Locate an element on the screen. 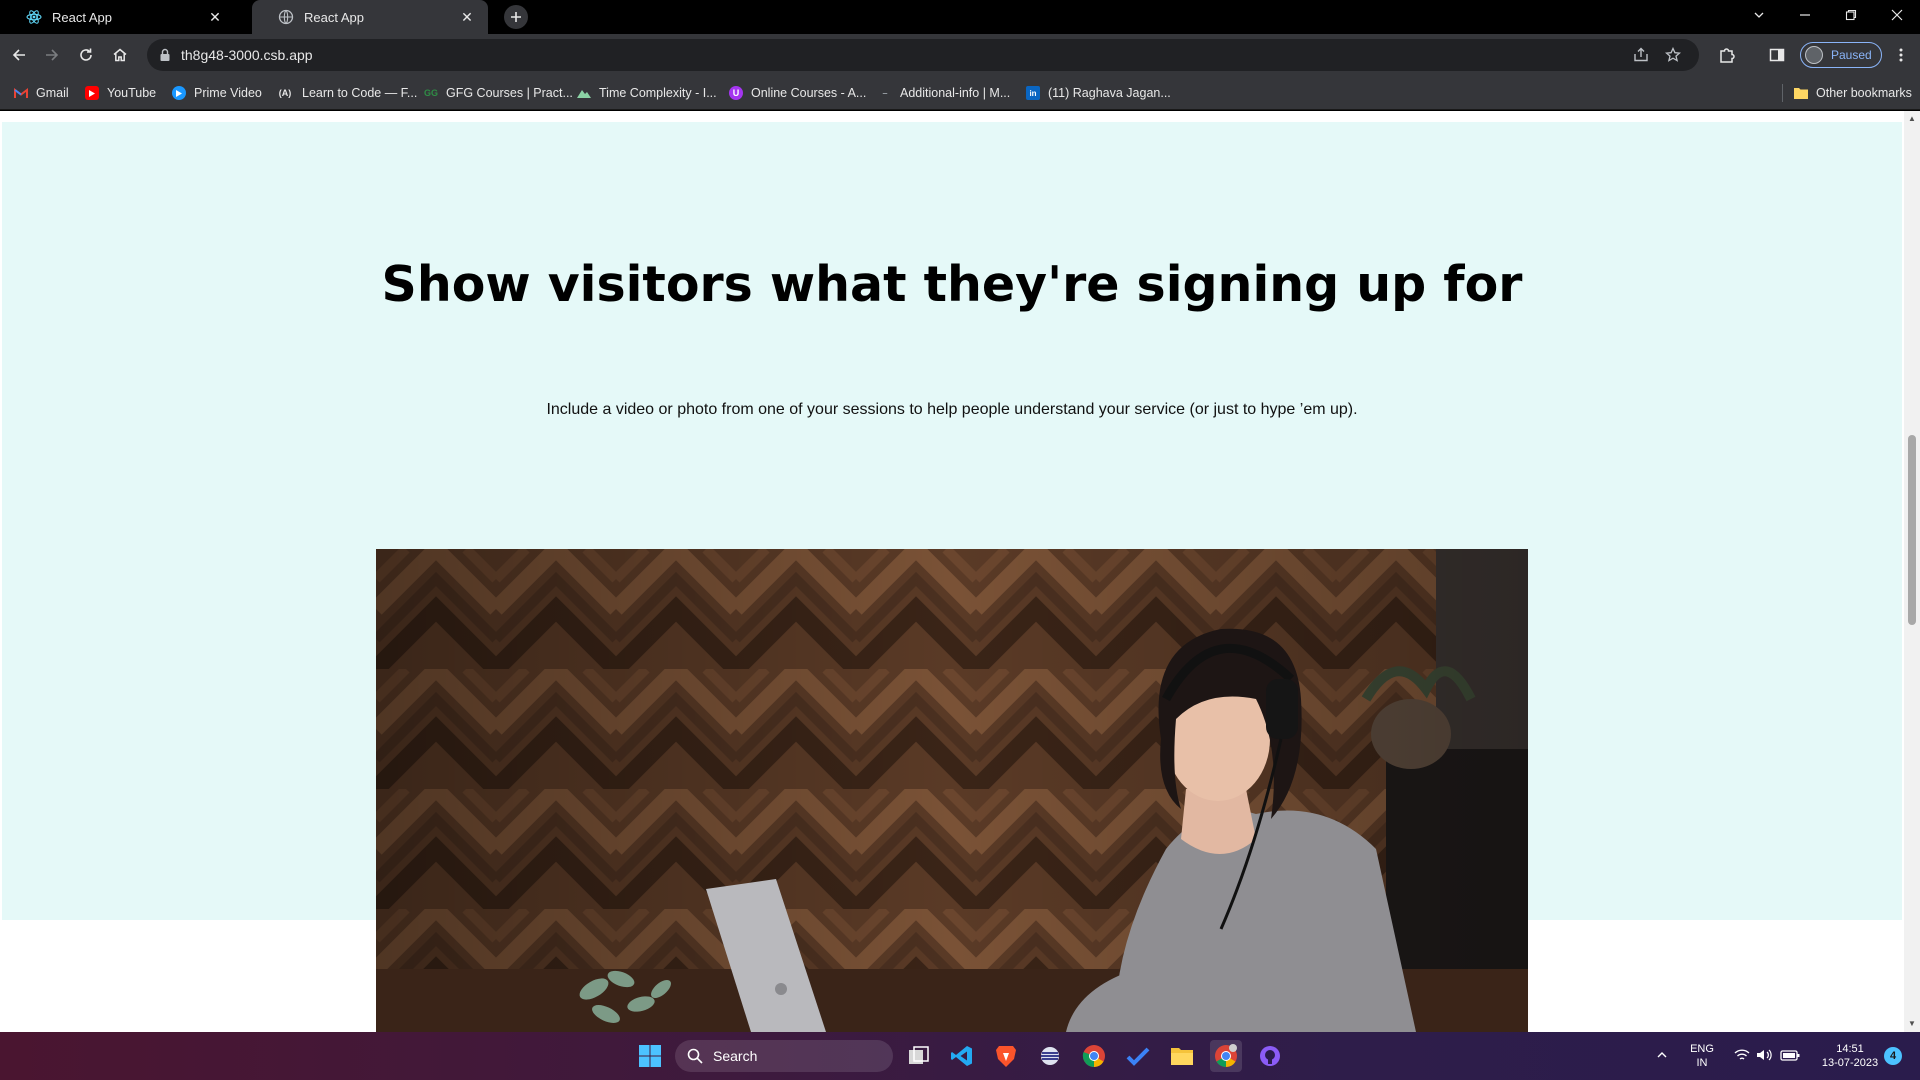 This screenshot has width=1920, height=1080. task-view-icon is located at coordinates (919, 1056).